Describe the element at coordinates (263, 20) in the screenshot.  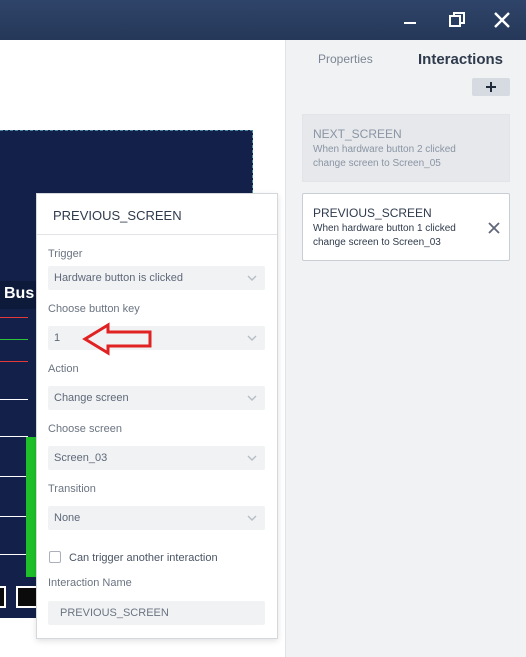
I see `title-bar` at that location.